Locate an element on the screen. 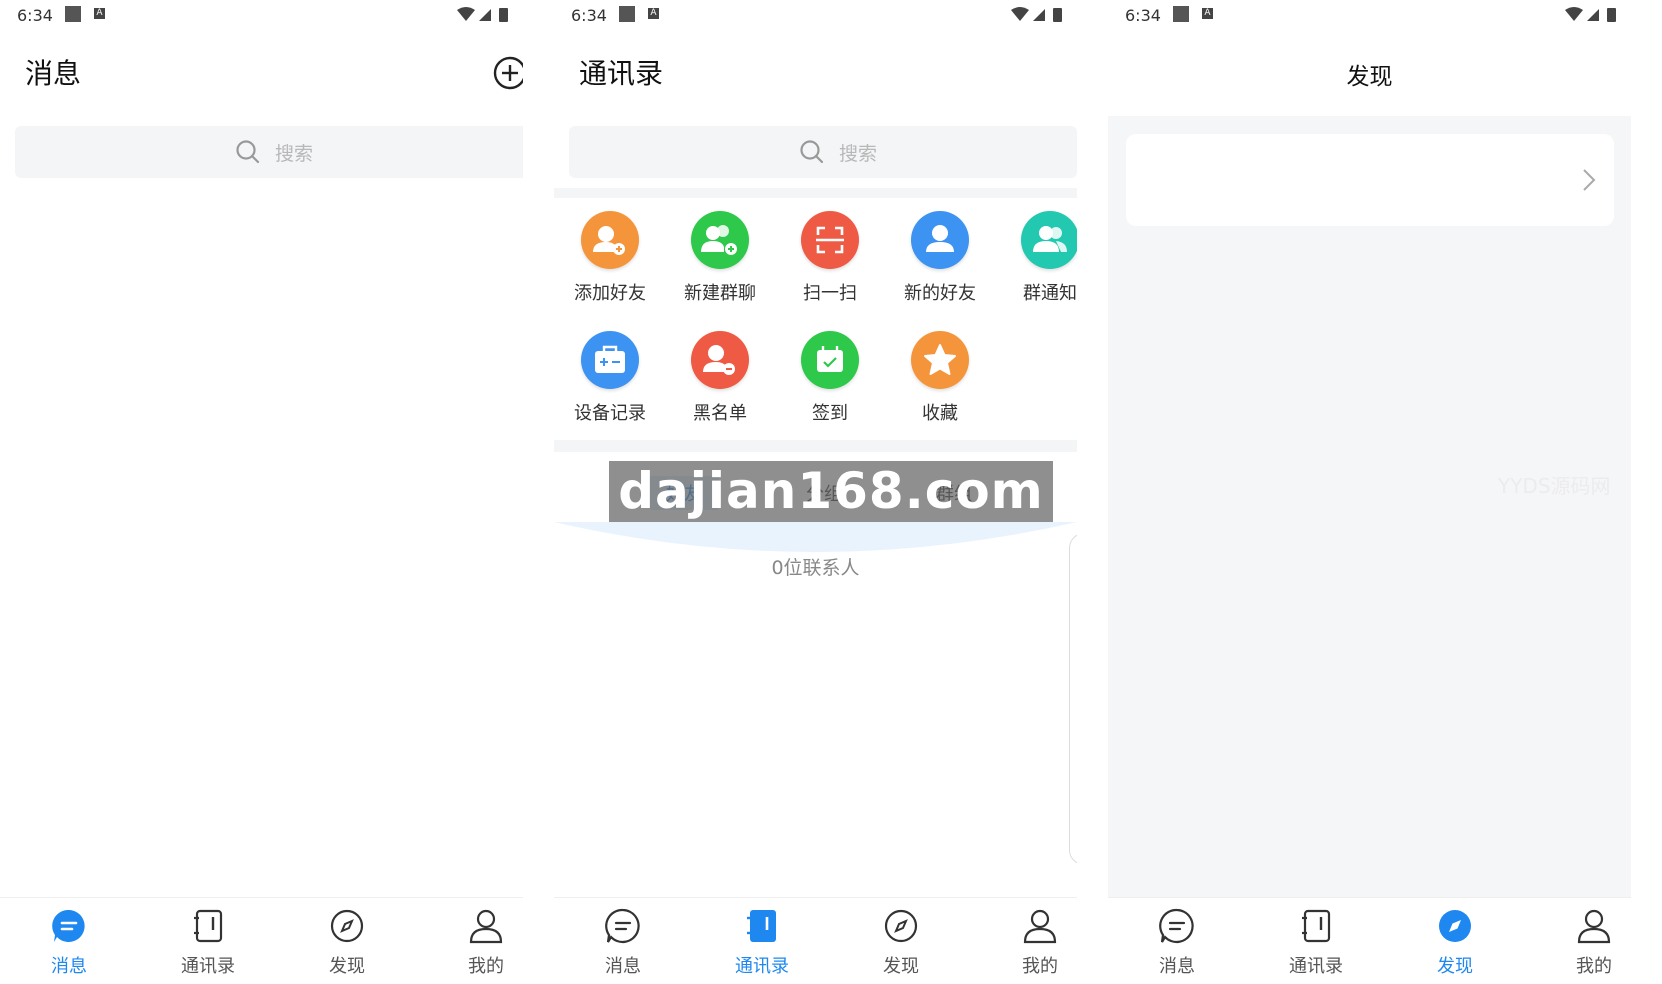 This screenshot has height=984, width=1662. alphabet-letter: N is located at coordinates (1073, 865).